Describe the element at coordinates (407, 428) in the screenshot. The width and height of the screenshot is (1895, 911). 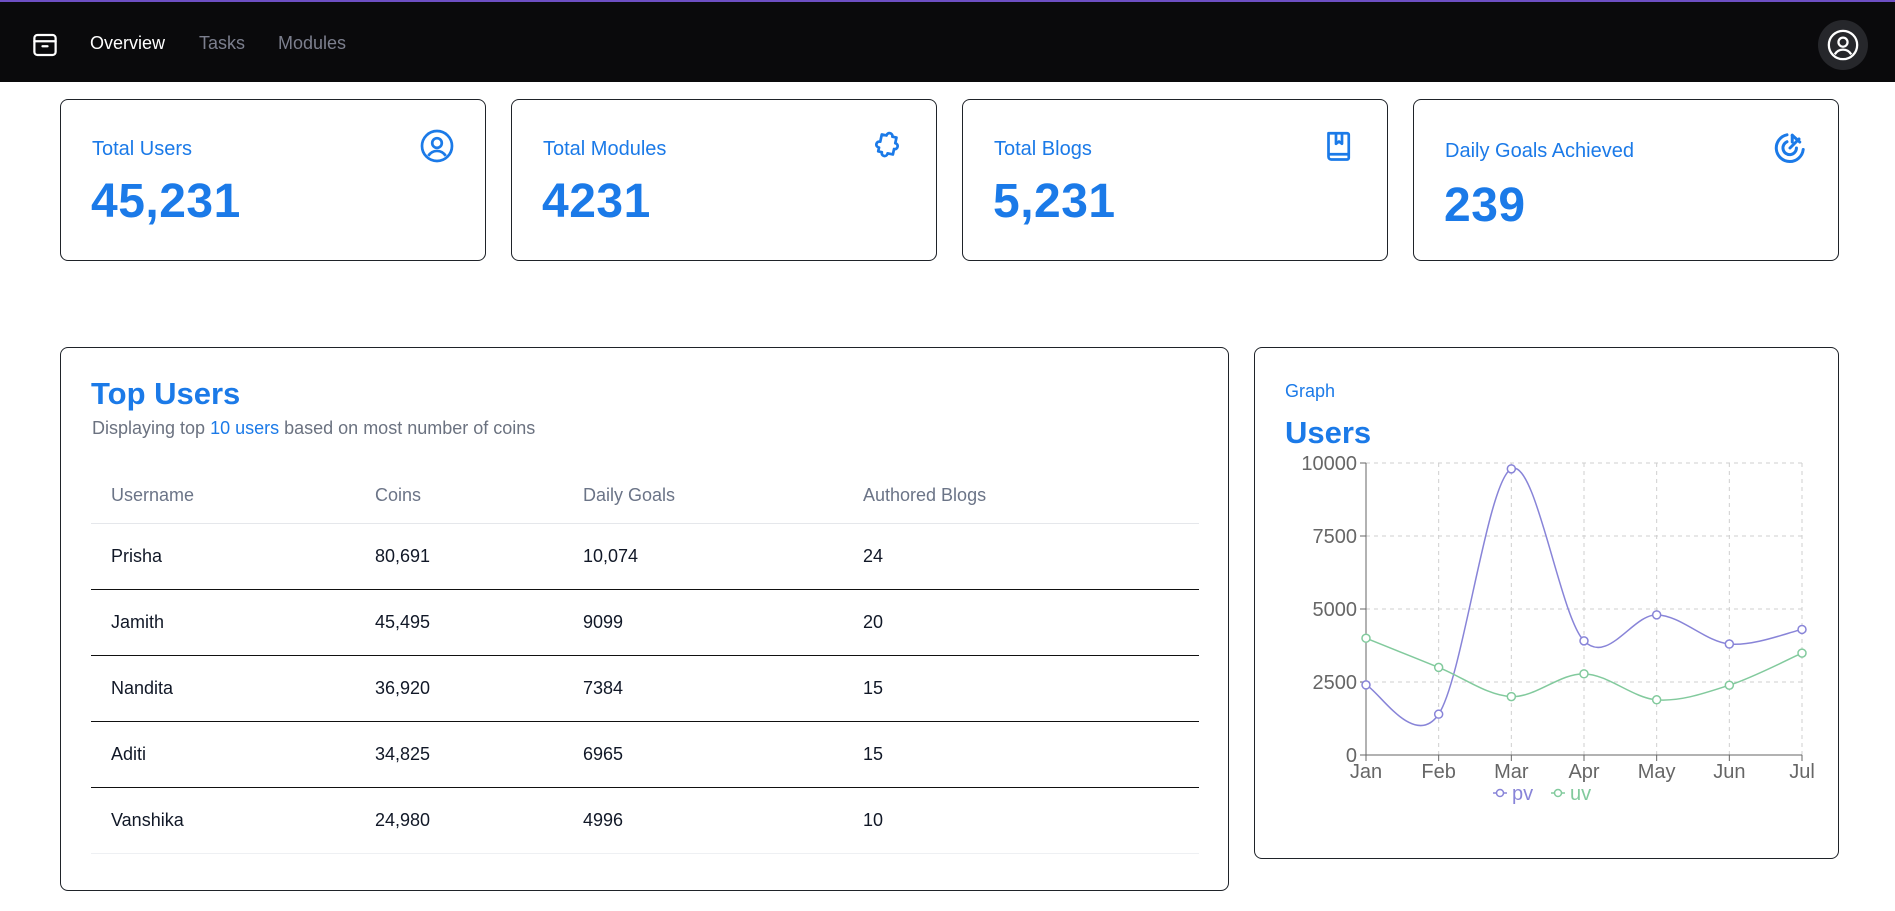
I see `subtitle-suffix: based on most number of coins` at that location.